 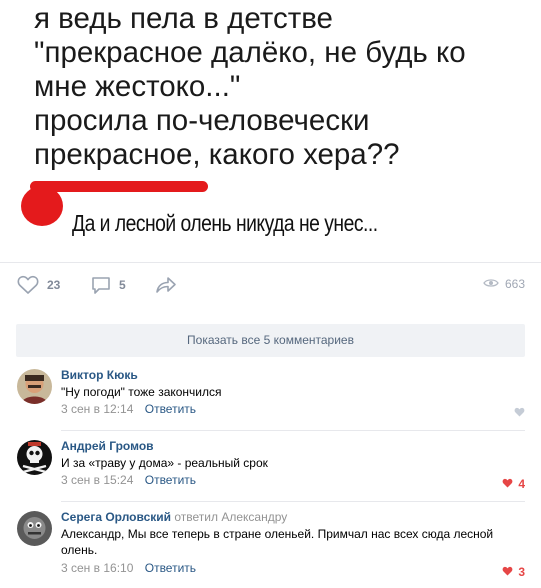 What do you see at coordinates (521, 572) in the screenshot?
I see `comment-likes-count: 3` at bounding box center [521, 572].